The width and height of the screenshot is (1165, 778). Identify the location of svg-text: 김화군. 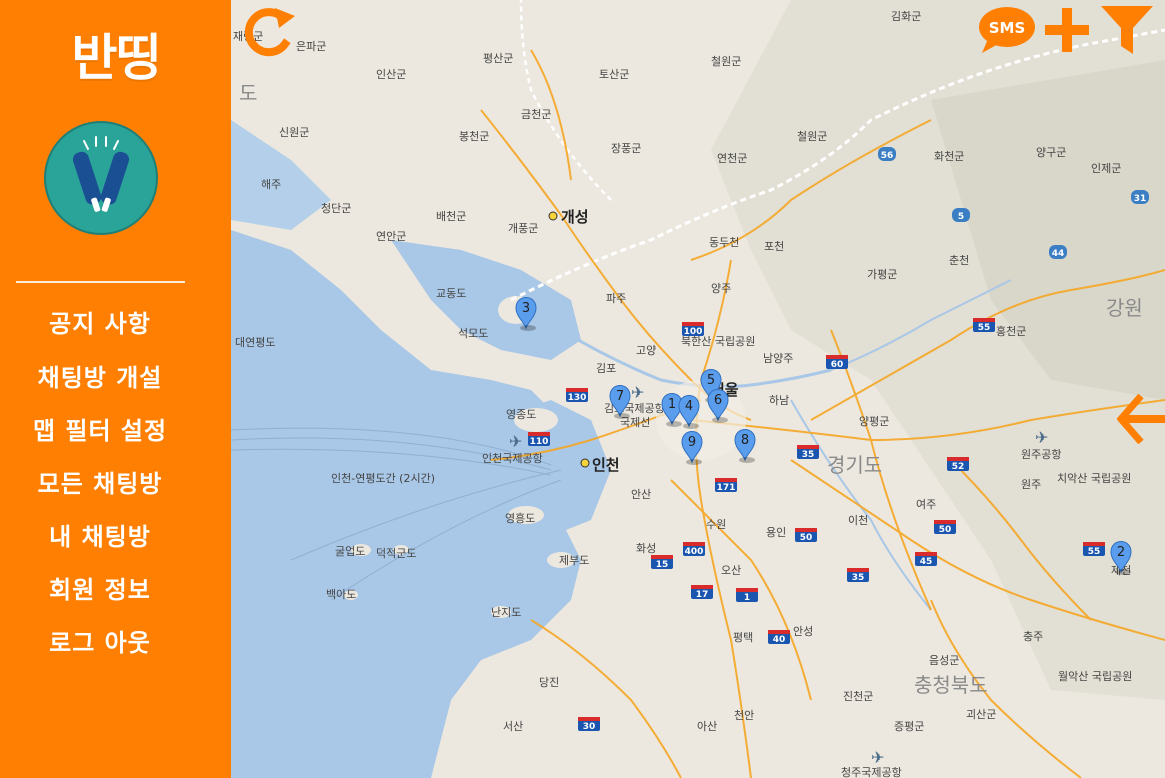
(906, 16).